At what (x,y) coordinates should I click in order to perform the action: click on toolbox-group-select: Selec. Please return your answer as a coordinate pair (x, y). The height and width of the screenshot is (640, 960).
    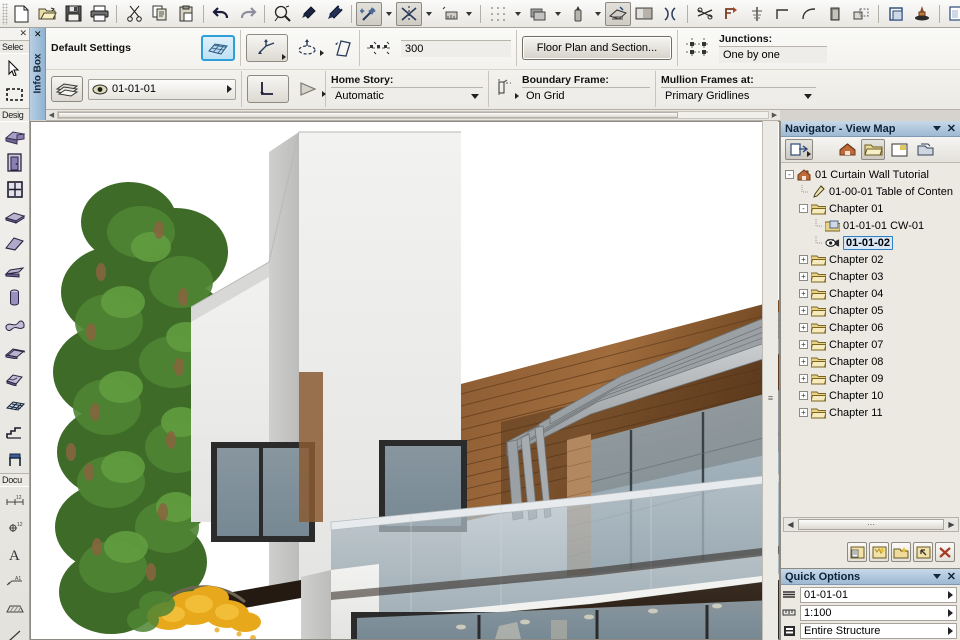
    Looking at the image, I should click on (14, 47).